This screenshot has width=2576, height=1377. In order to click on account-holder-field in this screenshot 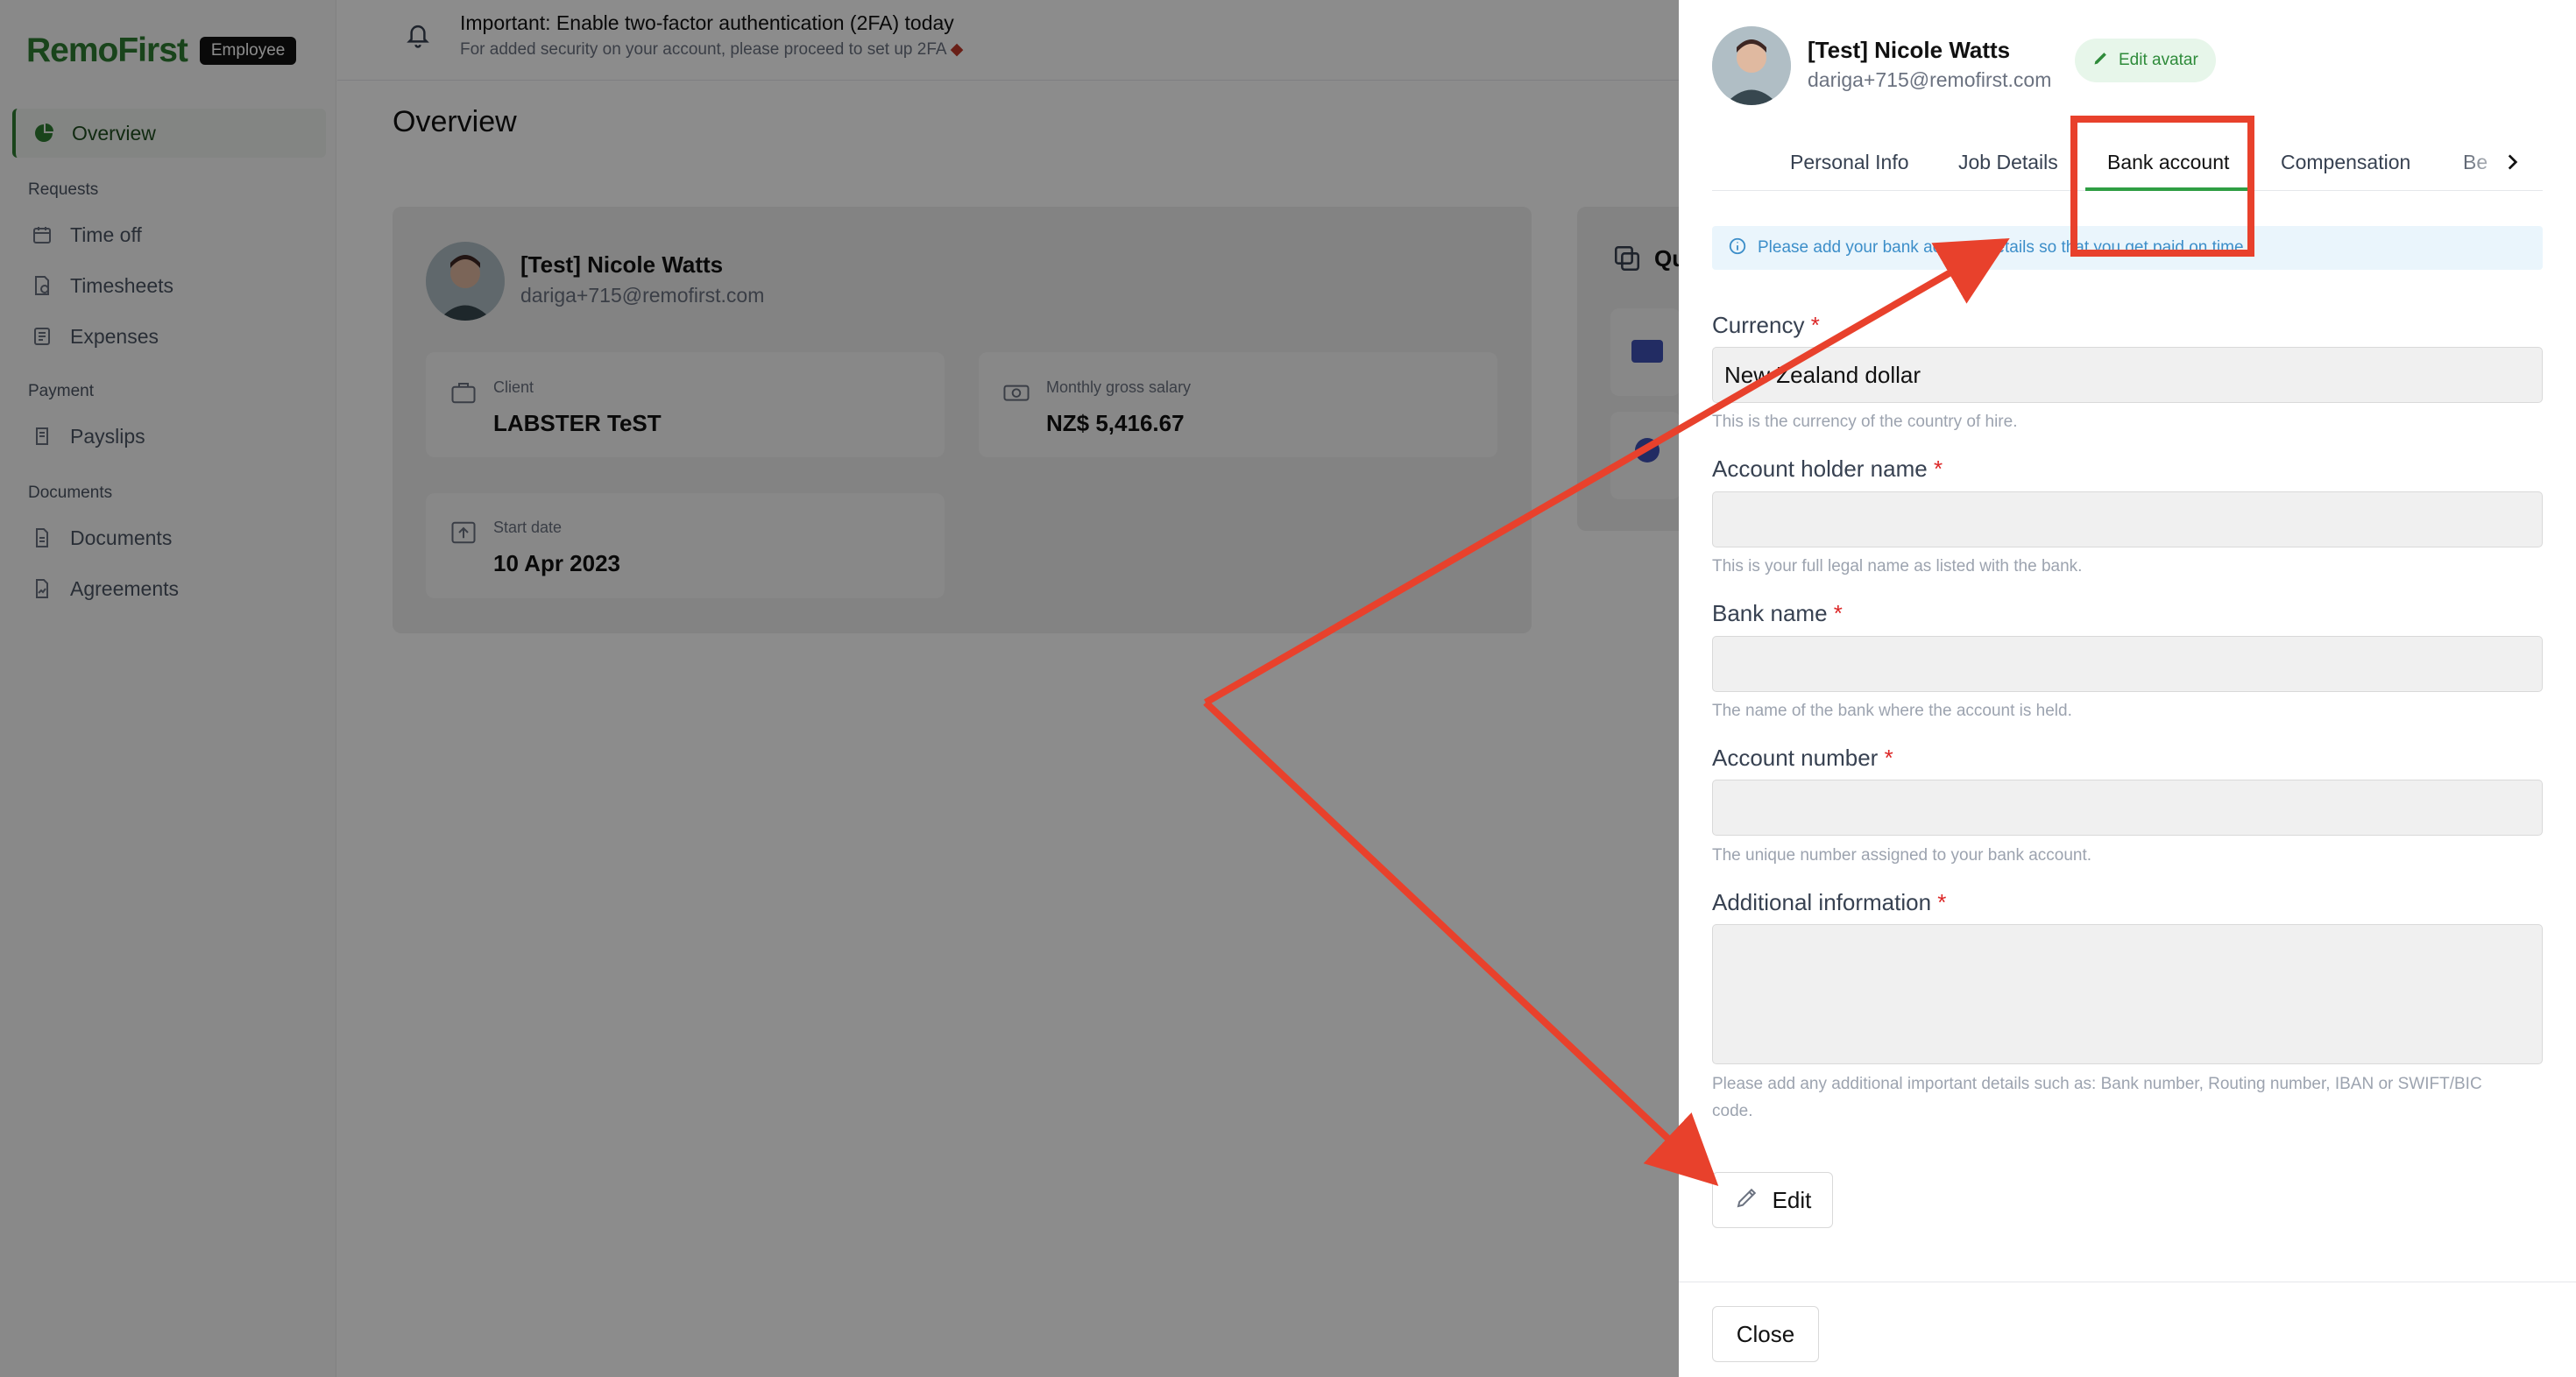, I will do `click(2127, 519)`.